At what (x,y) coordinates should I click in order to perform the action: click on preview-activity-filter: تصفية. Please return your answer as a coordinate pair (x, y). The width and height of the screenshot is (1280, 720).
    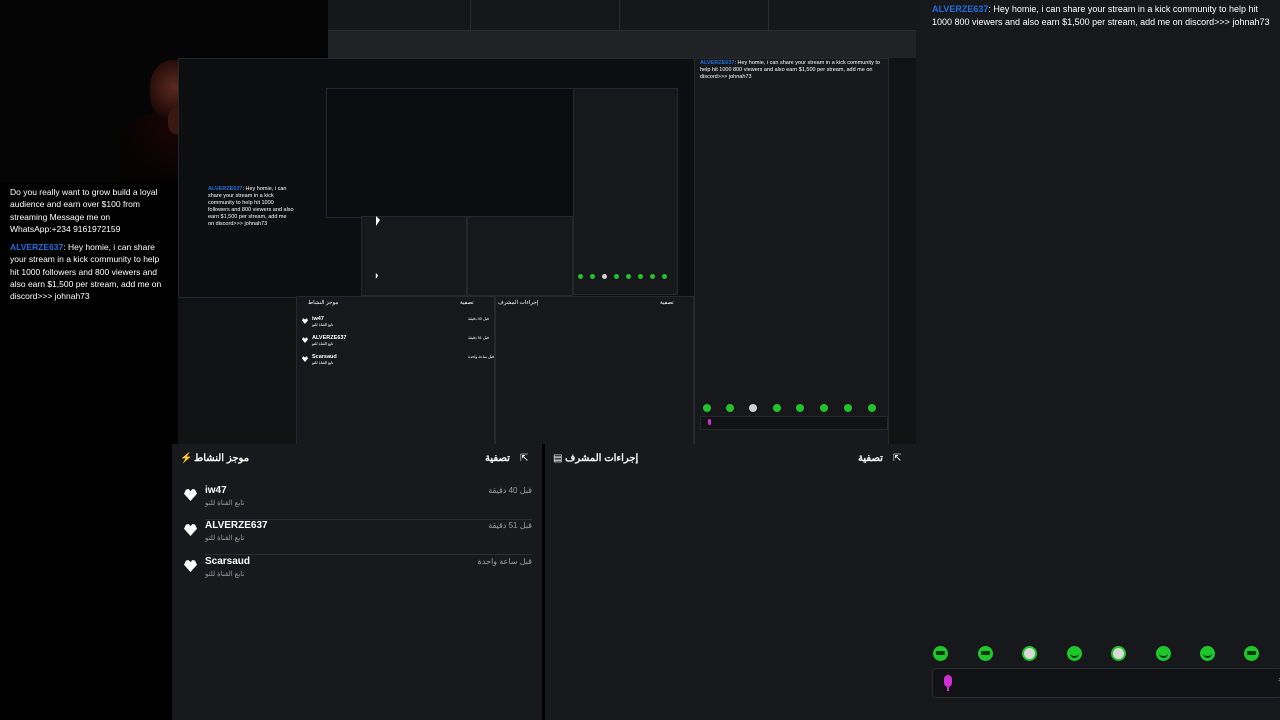
    Looking at the image, I should click on (467, 303).